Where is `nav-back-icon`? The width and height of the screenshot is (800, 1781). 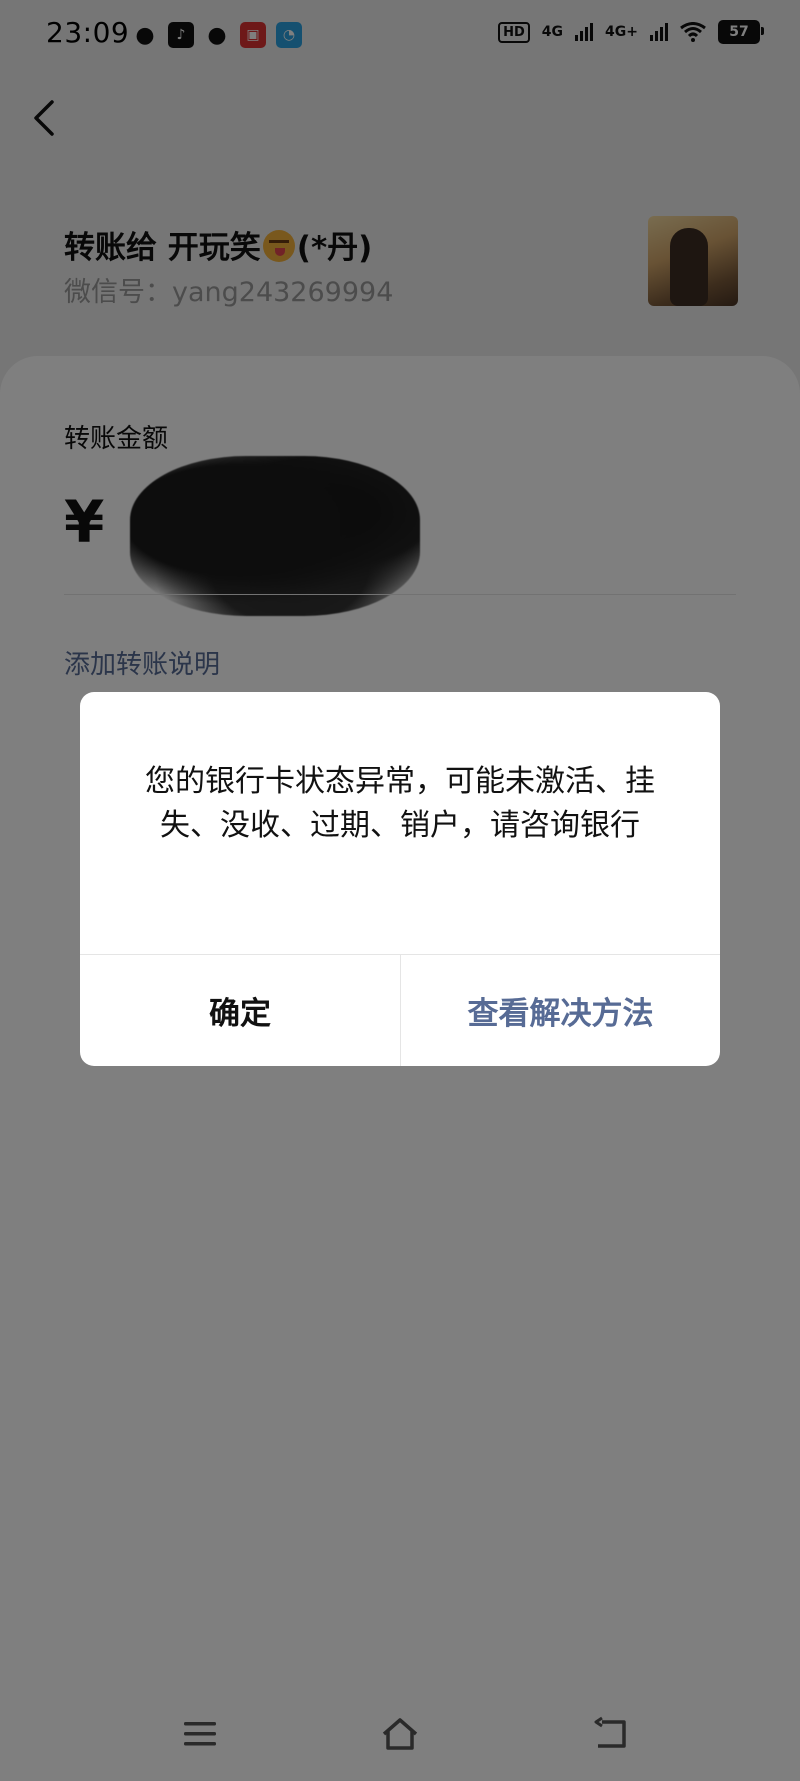
nav-back-icon is located at coordinates (610, 1734).